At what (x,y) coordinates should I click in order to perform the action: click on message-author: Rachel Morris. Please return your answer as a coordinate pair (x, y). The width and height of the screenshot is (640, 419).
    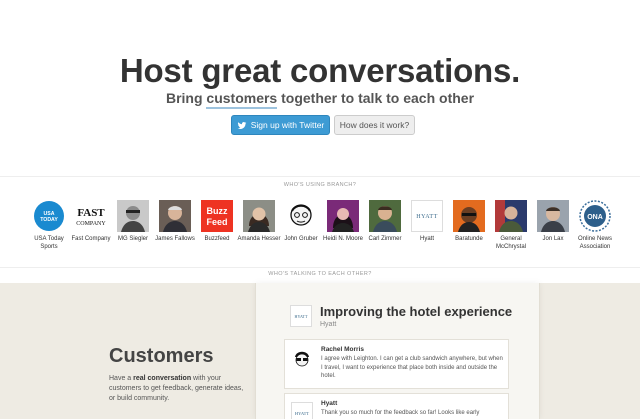
    Looking at the image, I should click on (342, 349).